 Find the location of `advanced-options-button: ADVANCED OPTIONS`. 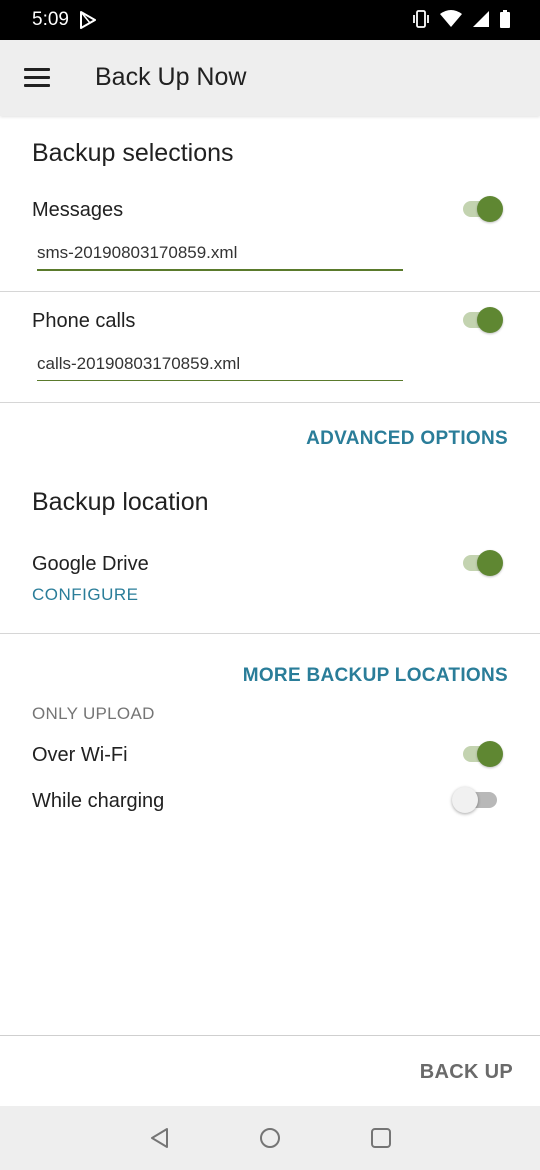

advanced-options-button: ADVANCED OPTIONS is located at coordinates (407, 439).